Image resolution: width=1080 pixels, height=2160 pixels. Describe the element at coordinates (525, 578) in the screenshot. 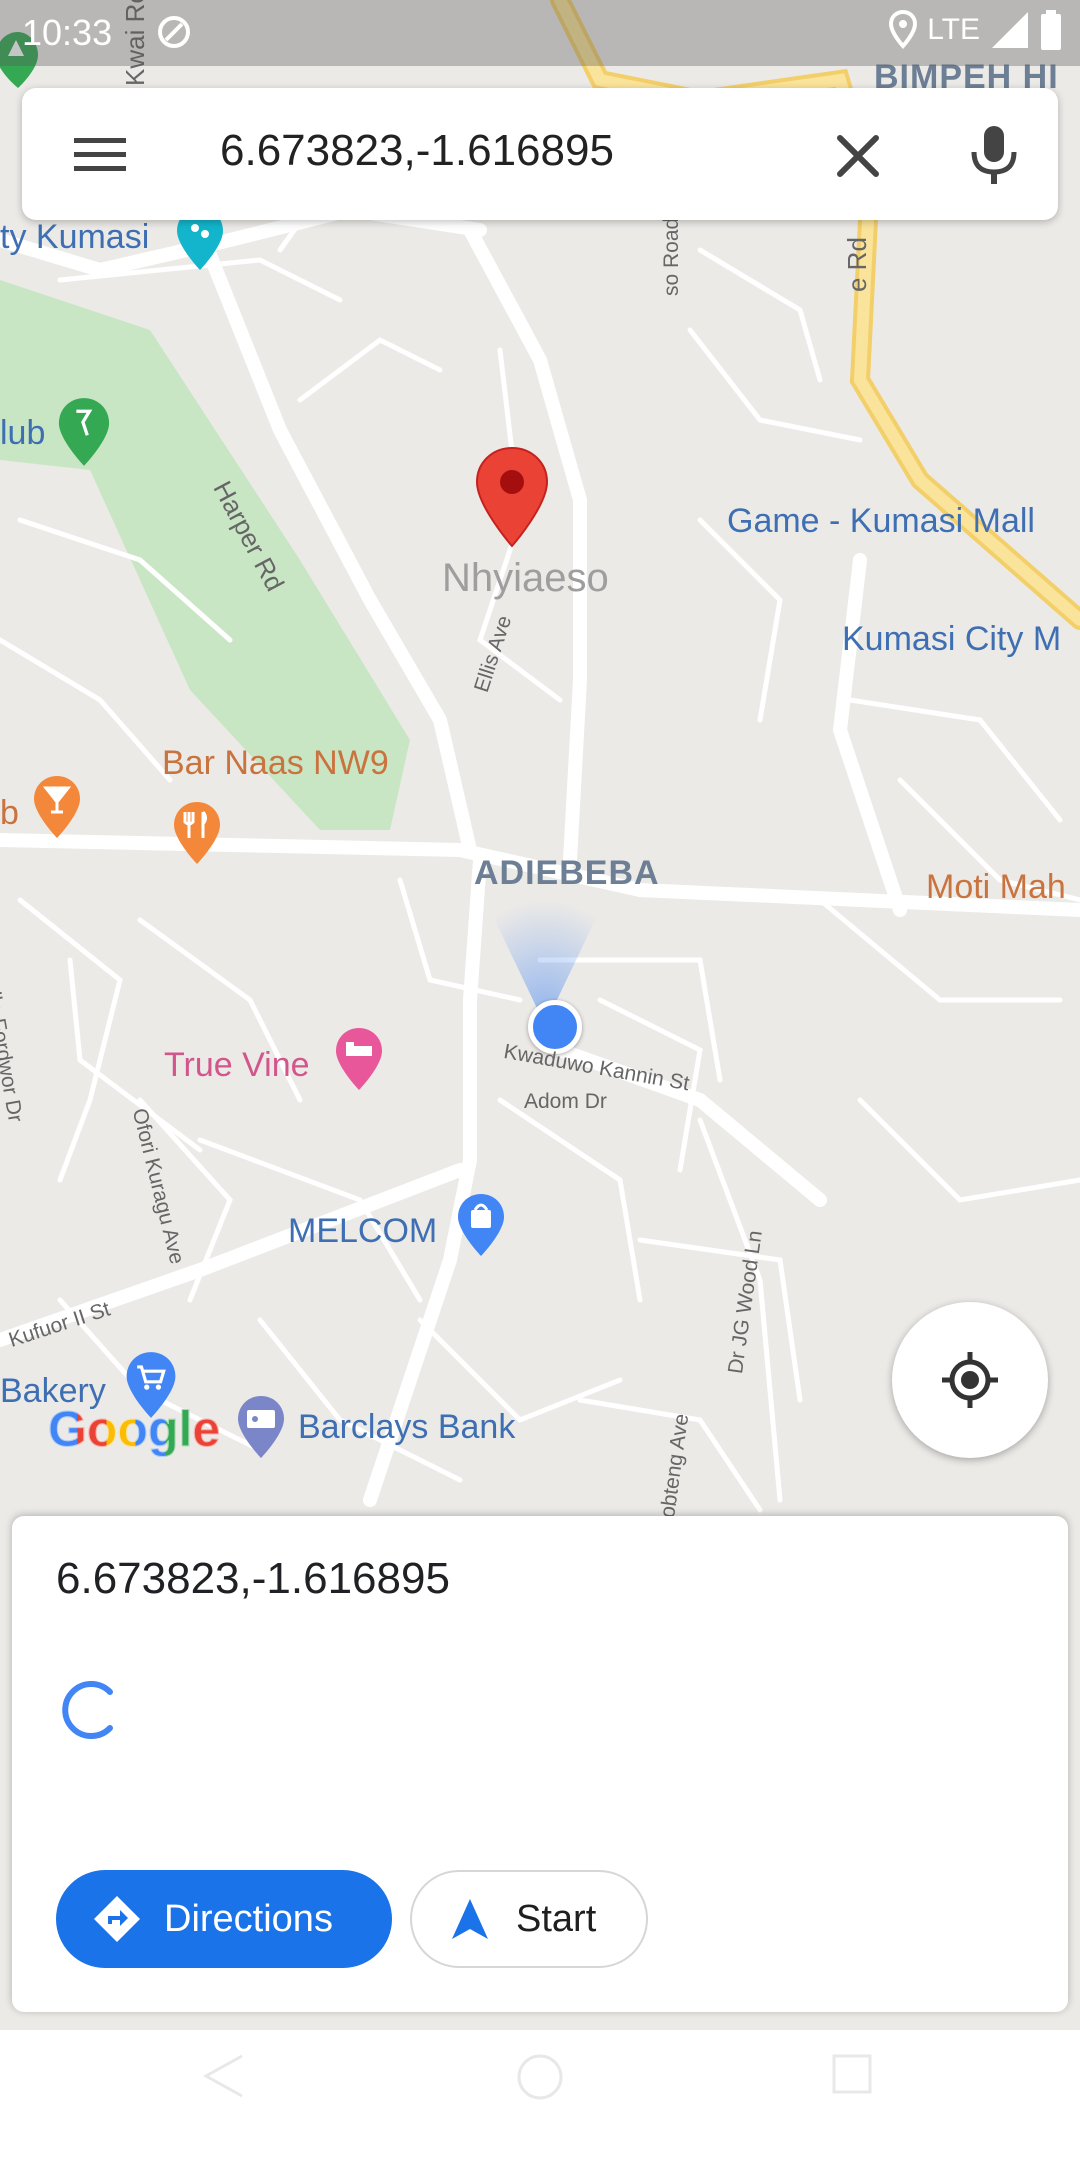

I see `pin-label: Nhyiaeso` at that location.